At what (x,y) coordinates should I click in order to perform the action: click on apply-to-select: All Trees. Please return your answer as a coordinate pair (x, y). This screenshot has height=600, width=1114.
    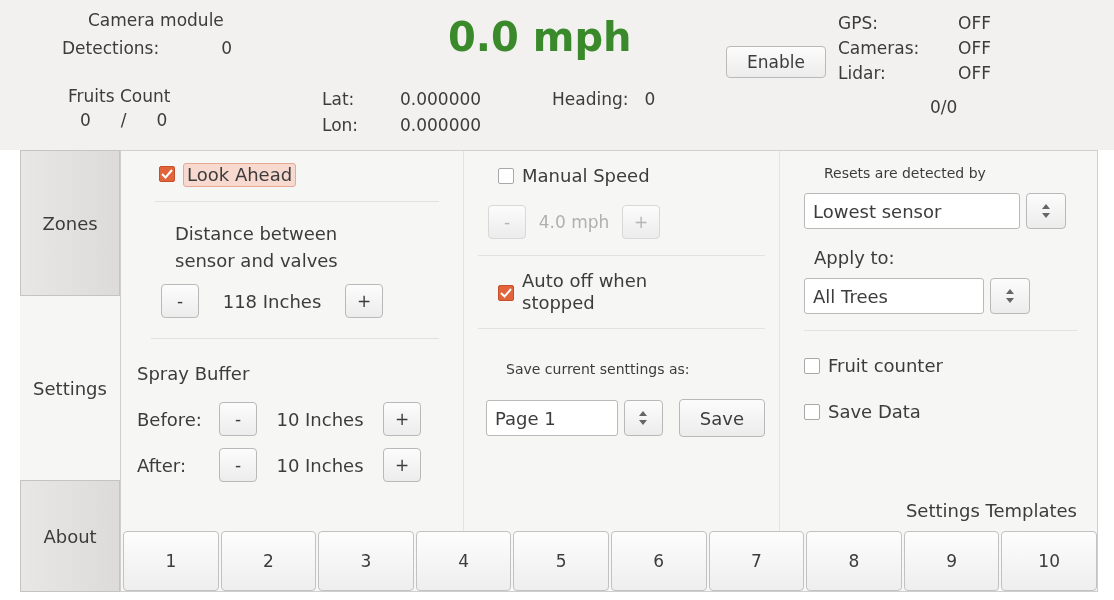
    Looking at the image, I should click on (894, 296).